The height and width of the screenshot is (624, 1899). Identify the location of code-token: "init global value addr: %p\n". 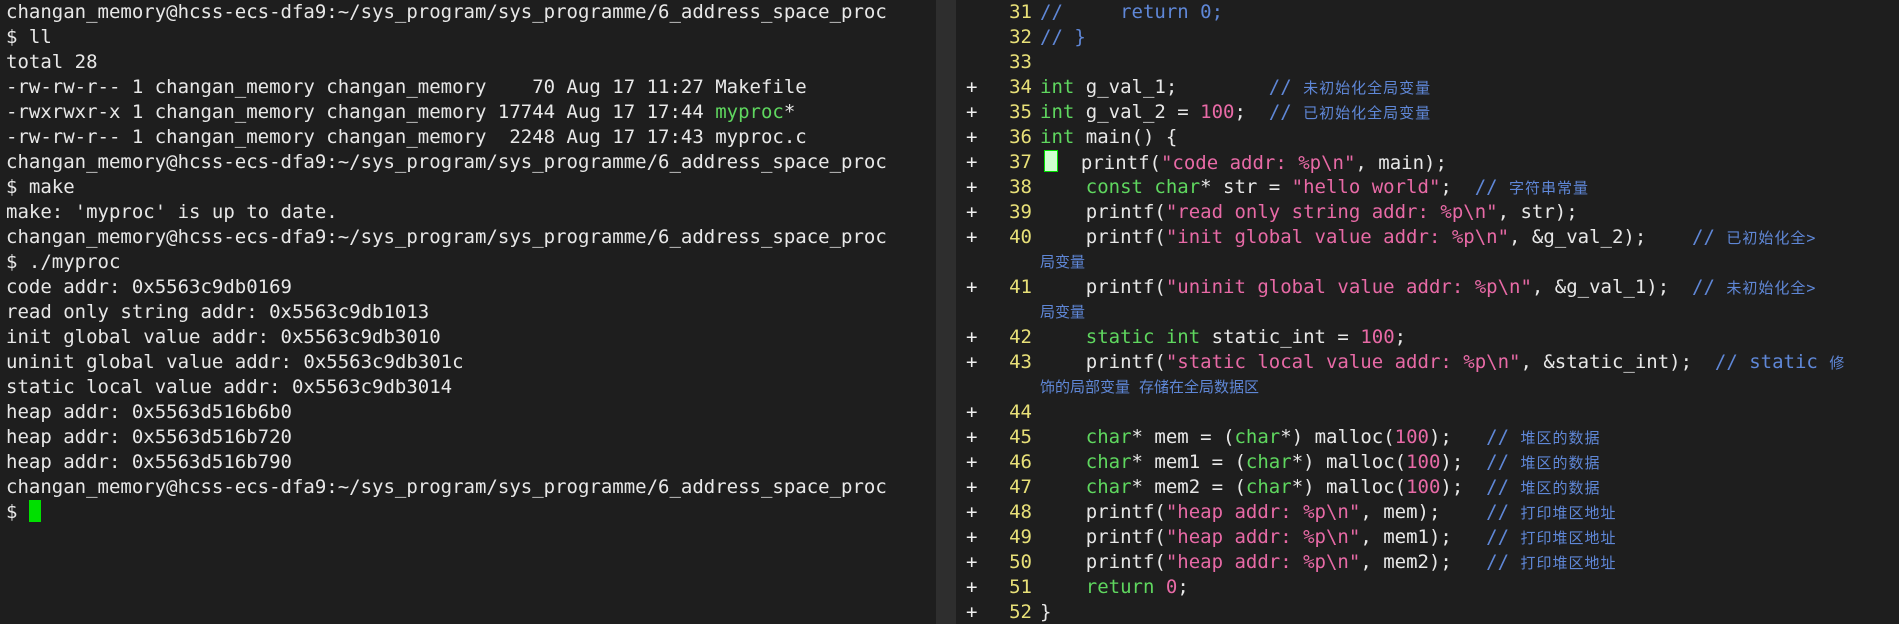
(1337, 237).